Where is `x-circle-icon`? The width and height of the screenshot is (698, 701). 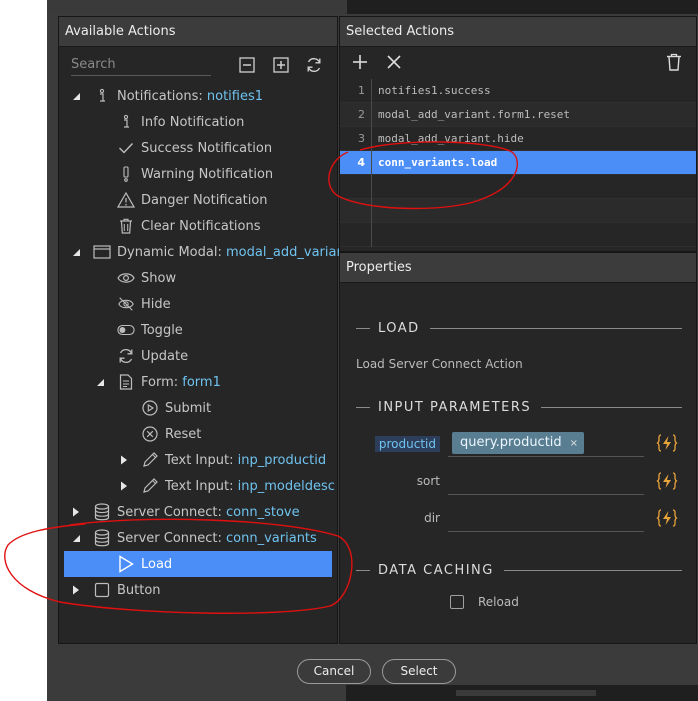 x-circle-icon is located at coordinates (150, 434).